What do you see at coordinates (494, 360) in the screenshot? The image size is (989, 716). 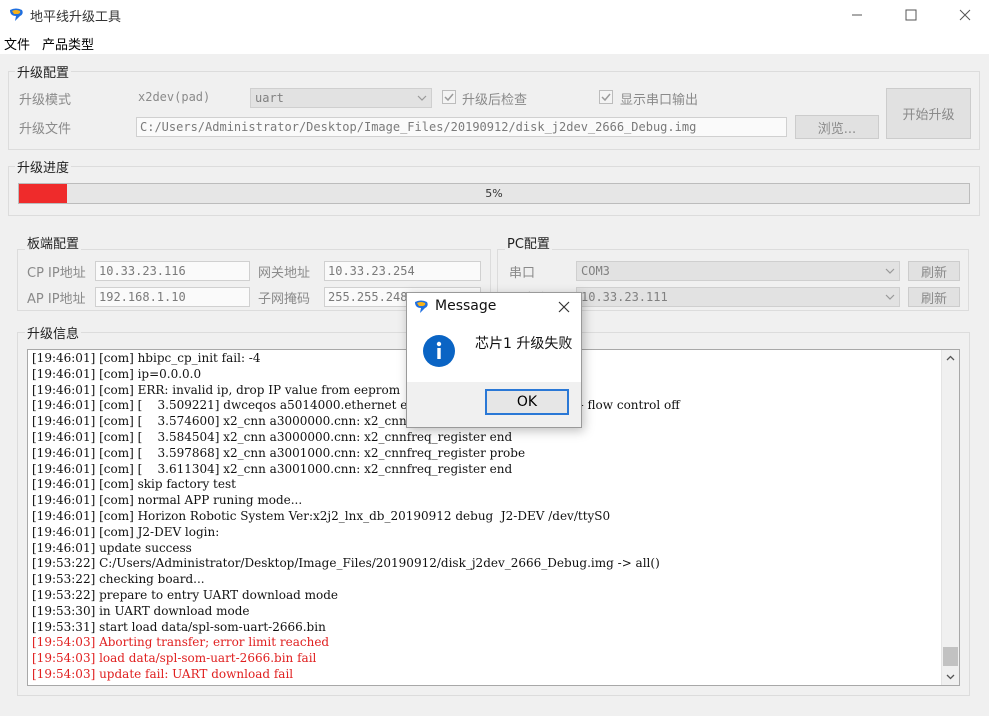 I see `message-dialog: Message 芯片1 升级失败 OK` at bounding box center [494, 360].